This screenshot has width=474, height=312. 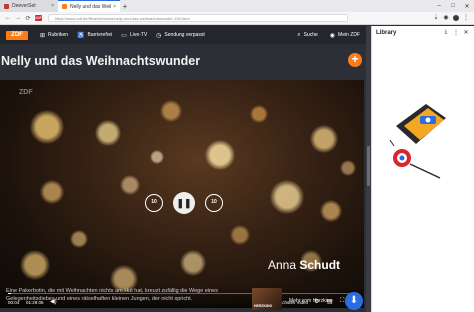 I want to click on nav-sendung-verpasst: ◷ Sendung verpasst, so click(x=180, y=35).